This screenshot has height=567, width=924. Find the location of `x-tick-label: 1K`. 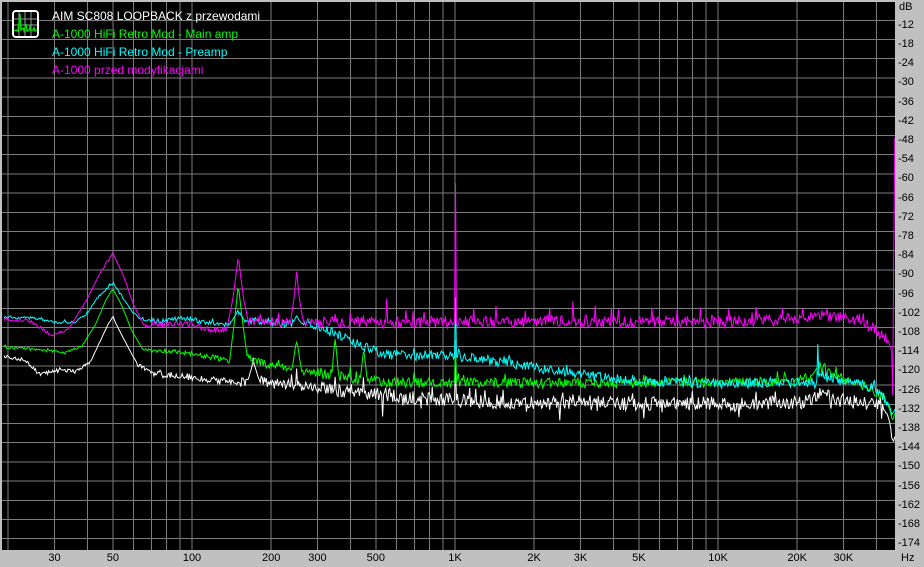

x-tick-label: 1K is located at coordinates (455, 558).